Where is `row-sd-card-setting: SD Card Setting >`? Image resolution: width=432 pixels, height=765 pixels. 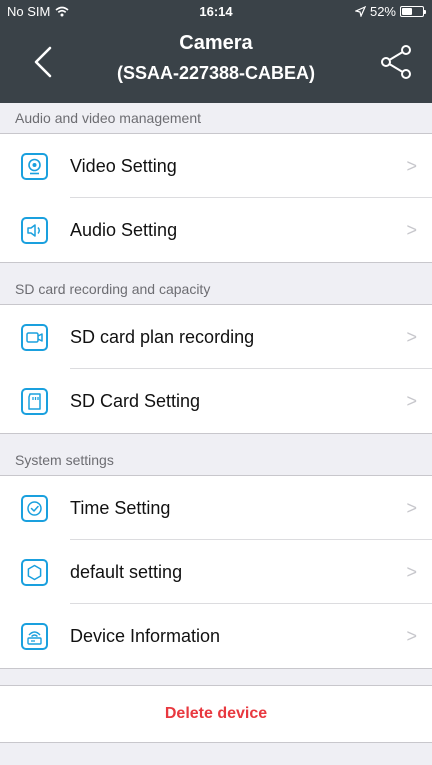 row-sd-card-setting: SD Card Setting > is located at coordinates (216, 401).